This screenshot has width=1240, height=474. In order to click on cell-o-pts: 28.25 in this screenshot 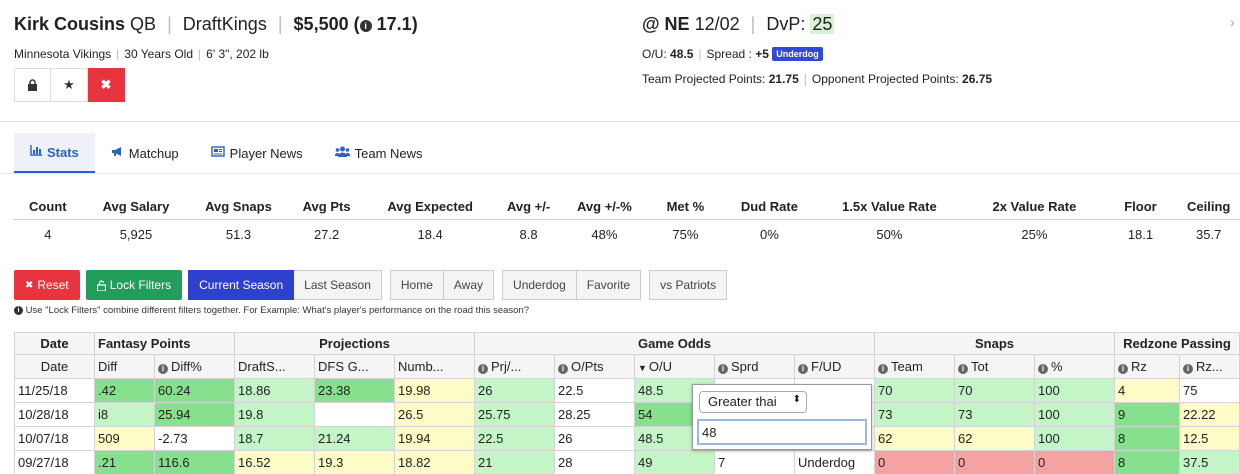, I will do `click(594, 414)`.